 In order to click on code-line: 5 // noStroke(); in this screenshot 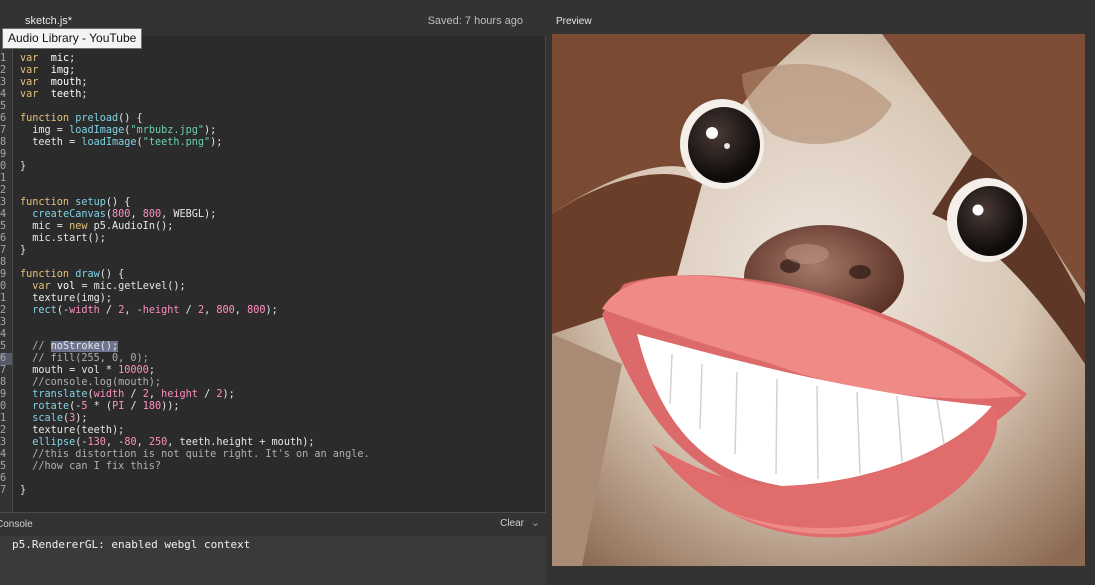, I will do `click(59, 347)`.